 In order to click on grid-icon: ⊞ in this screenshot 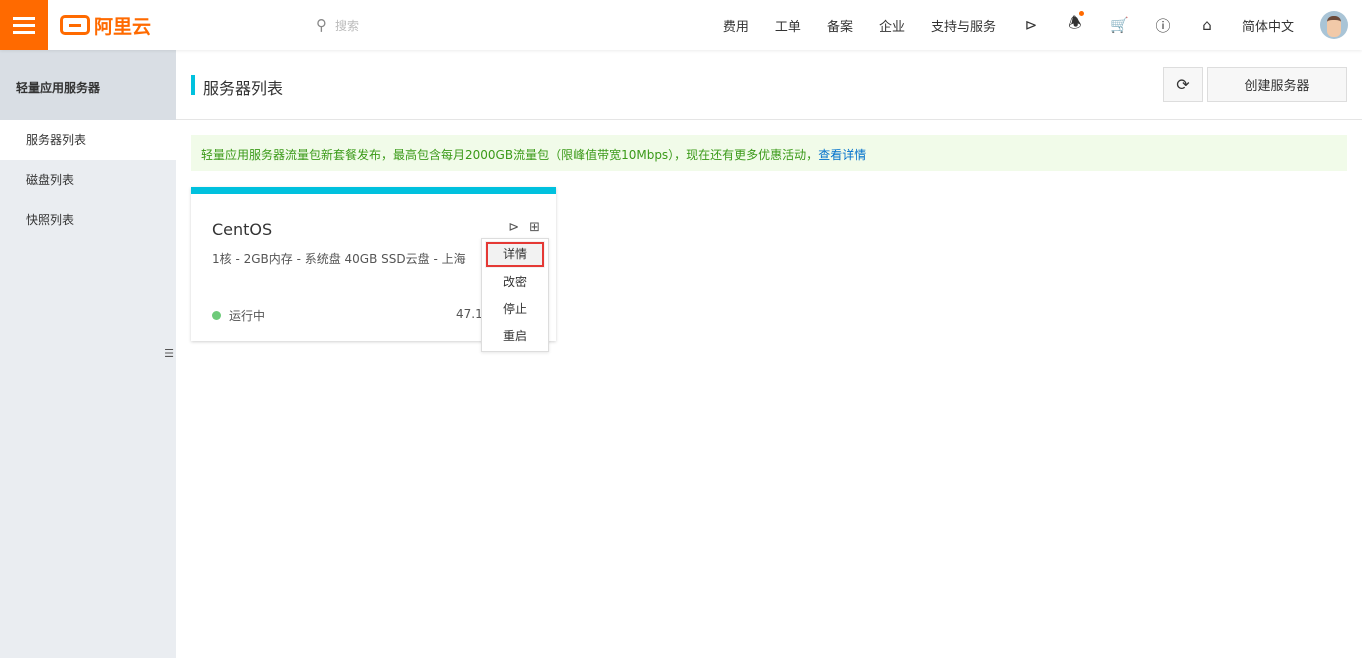, I will do `click(534, 227)`.